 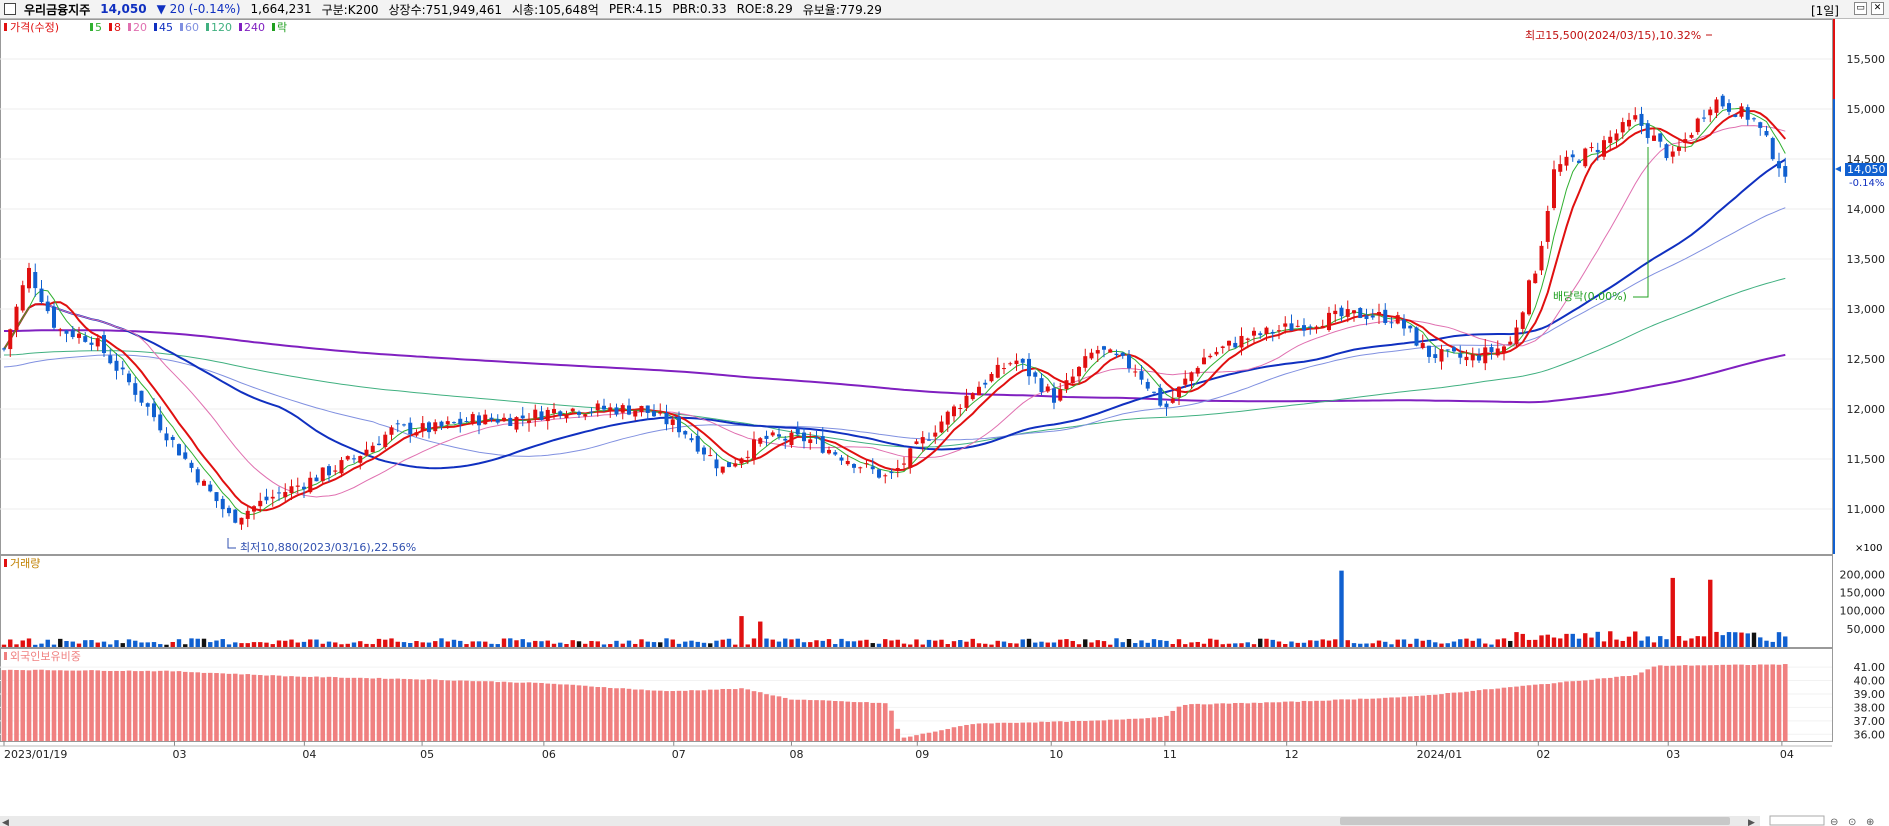 I want to click on ma-legend-swatch, so click(x=207, y=27).